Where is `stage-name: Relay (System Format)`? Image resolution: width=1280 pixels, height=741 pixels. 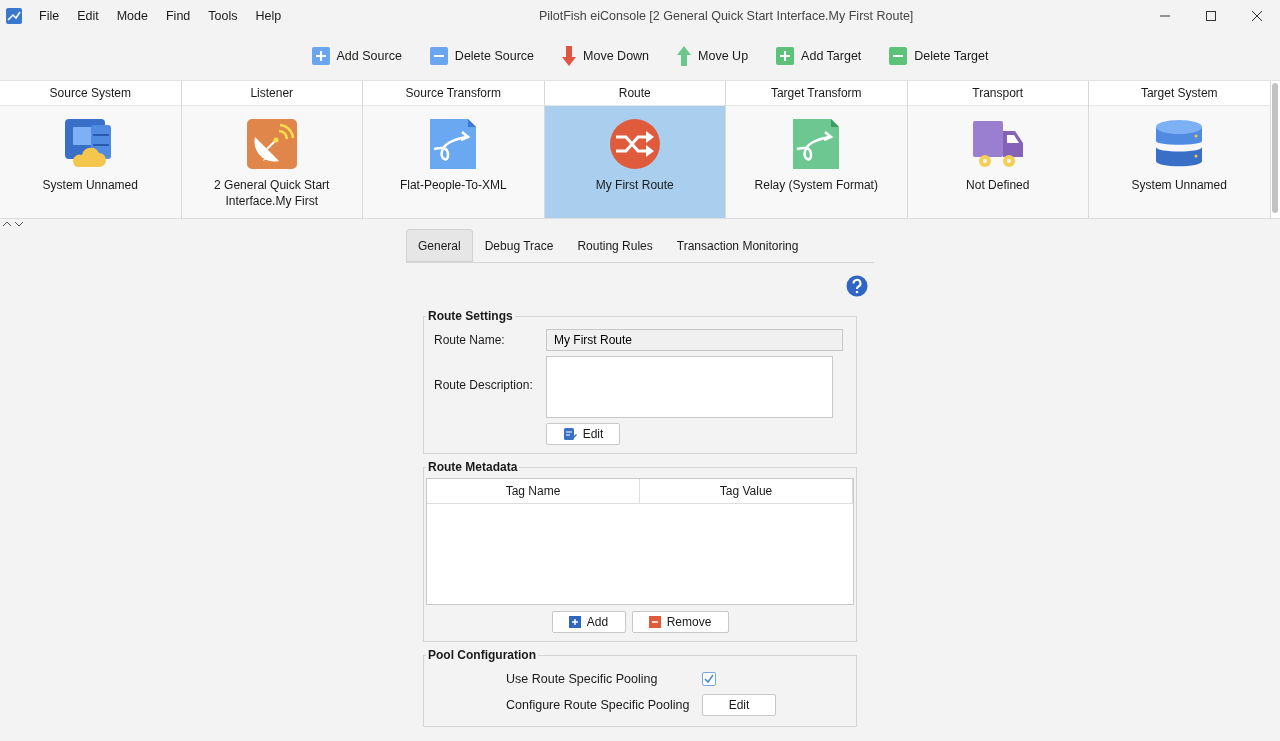
stage-name: Relay (System Format) is located at coordinates (816, 185).